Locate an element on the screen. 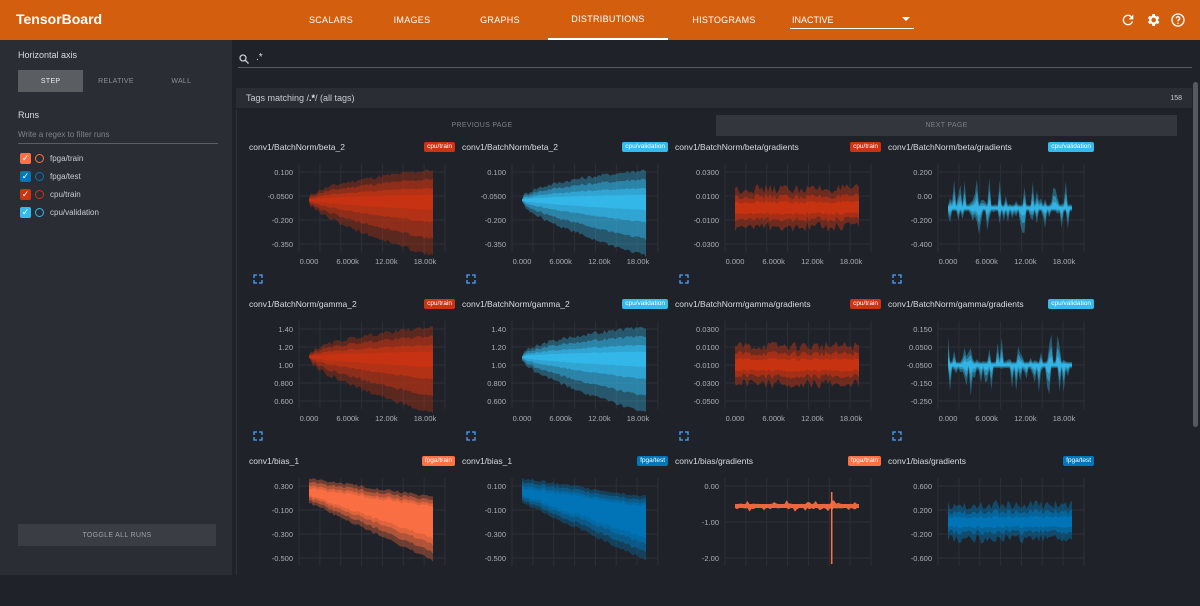 The height and width of the screenshot is (606, 1200). run-item: ✓ cpu/train is located at coordinates (50, 194).